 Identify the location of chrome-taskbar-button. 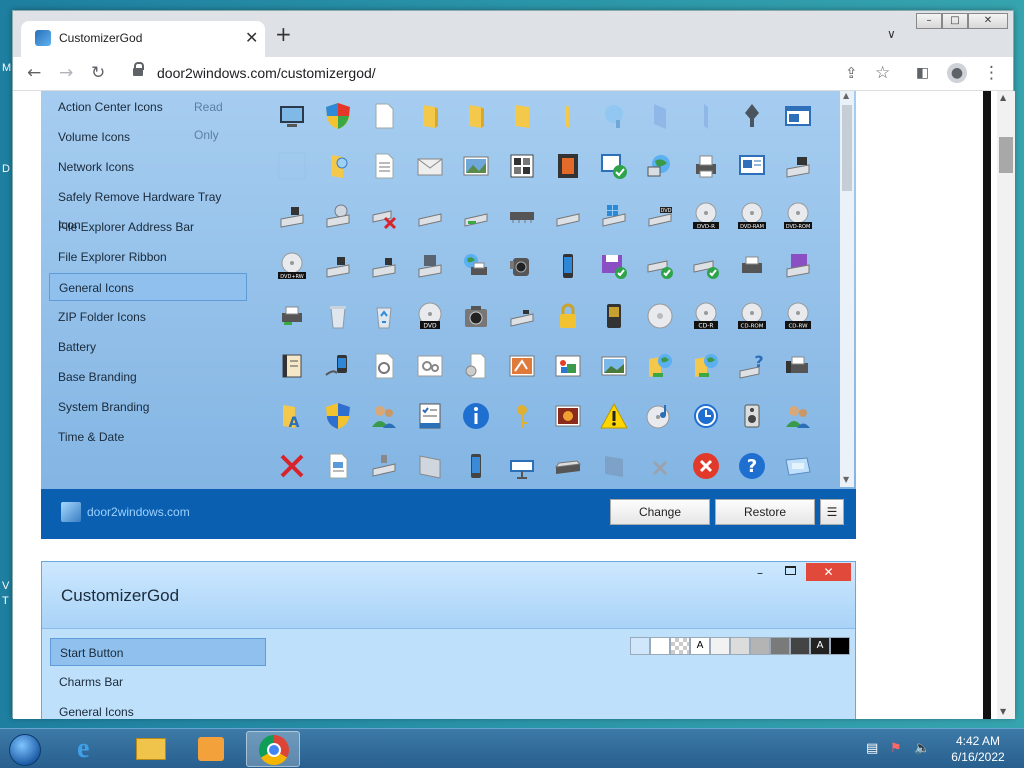
(273, 749).